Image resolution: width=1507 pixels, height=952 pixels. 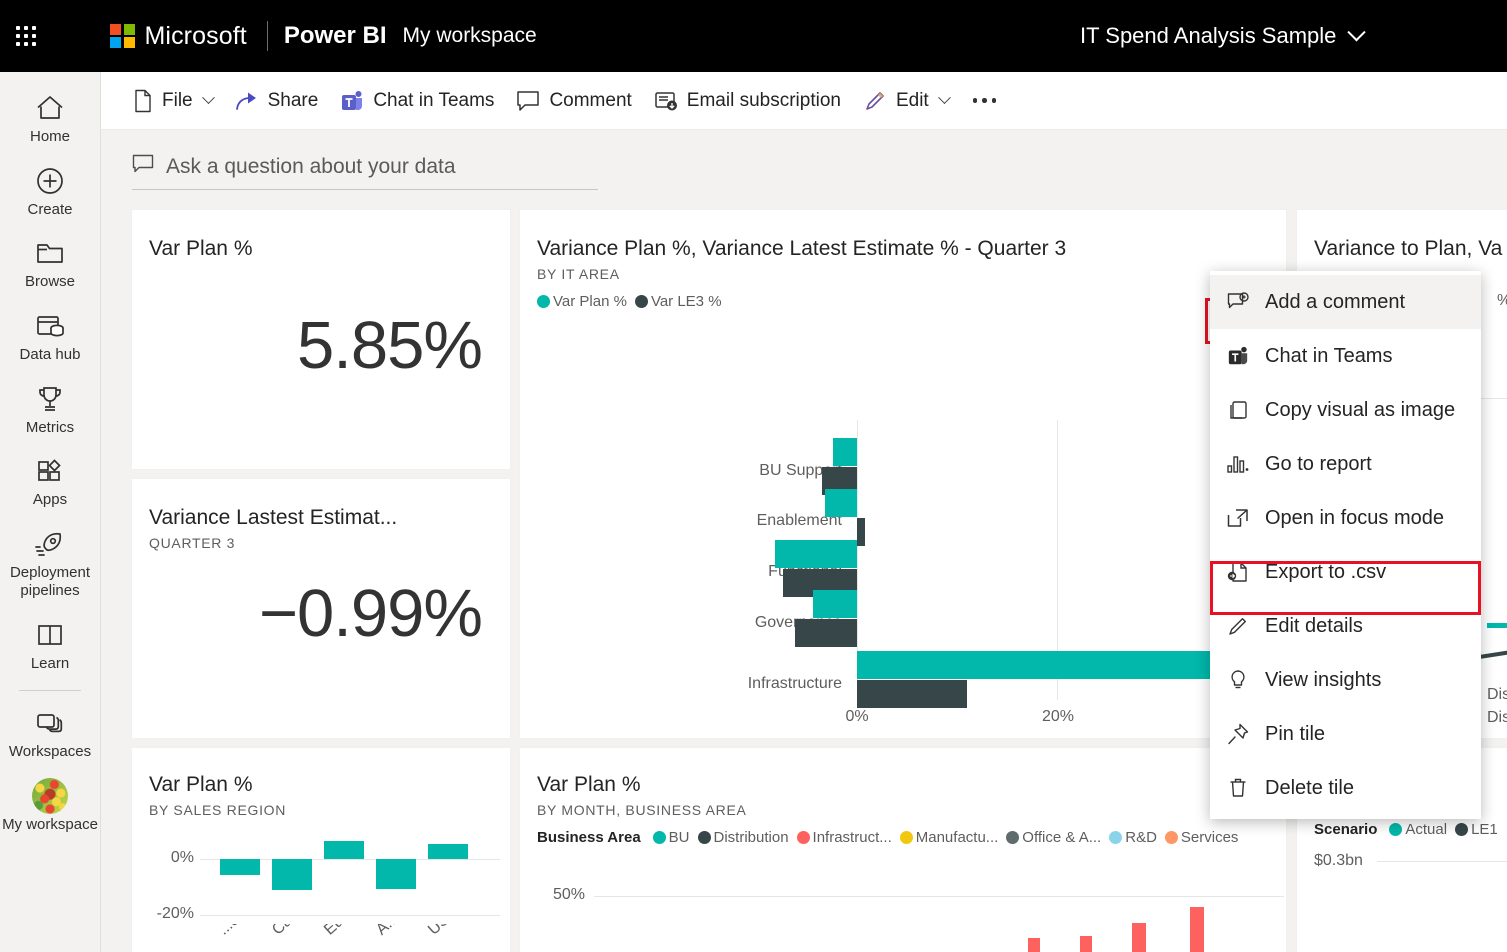 What do you see at coordinates (985, 101) in the screenshot?
I see `toolbar-overflow-button` at bounding box center [985, 101].